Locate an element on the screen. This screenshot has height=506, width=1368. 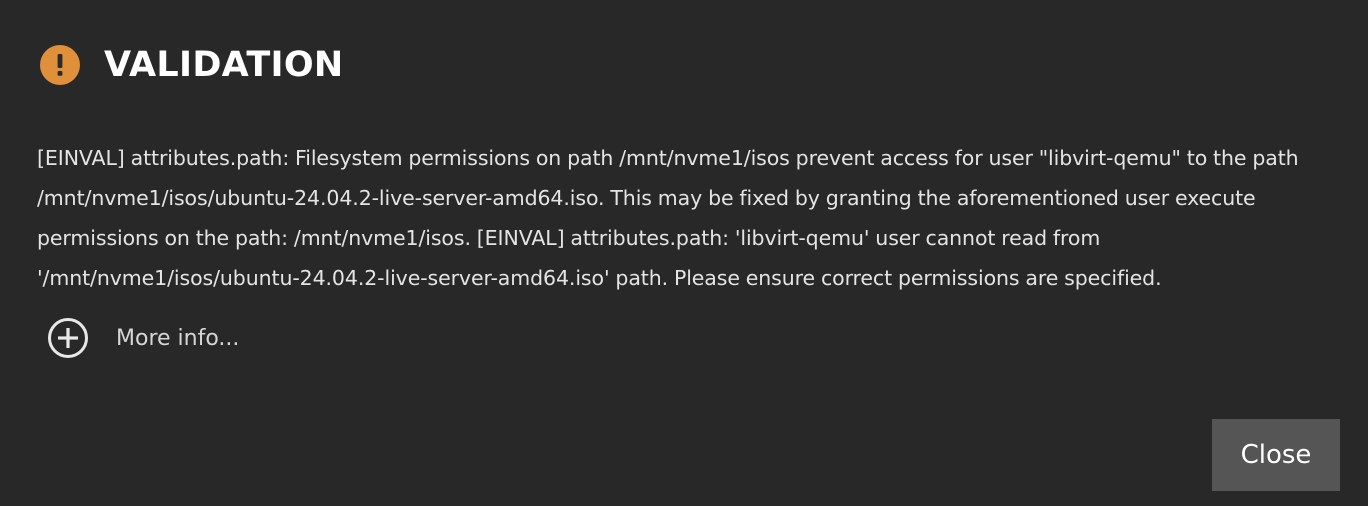
dialog-title: VALIDATION is located at coordinates (224, 65).